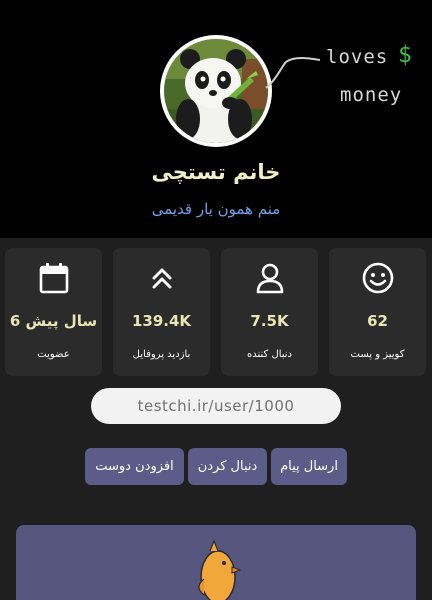 This screenshot has width=432, height=600. Describe the element at coordinates (377, 354) in the screenshot. I see `stat-label: کوییز و پست` at that location.